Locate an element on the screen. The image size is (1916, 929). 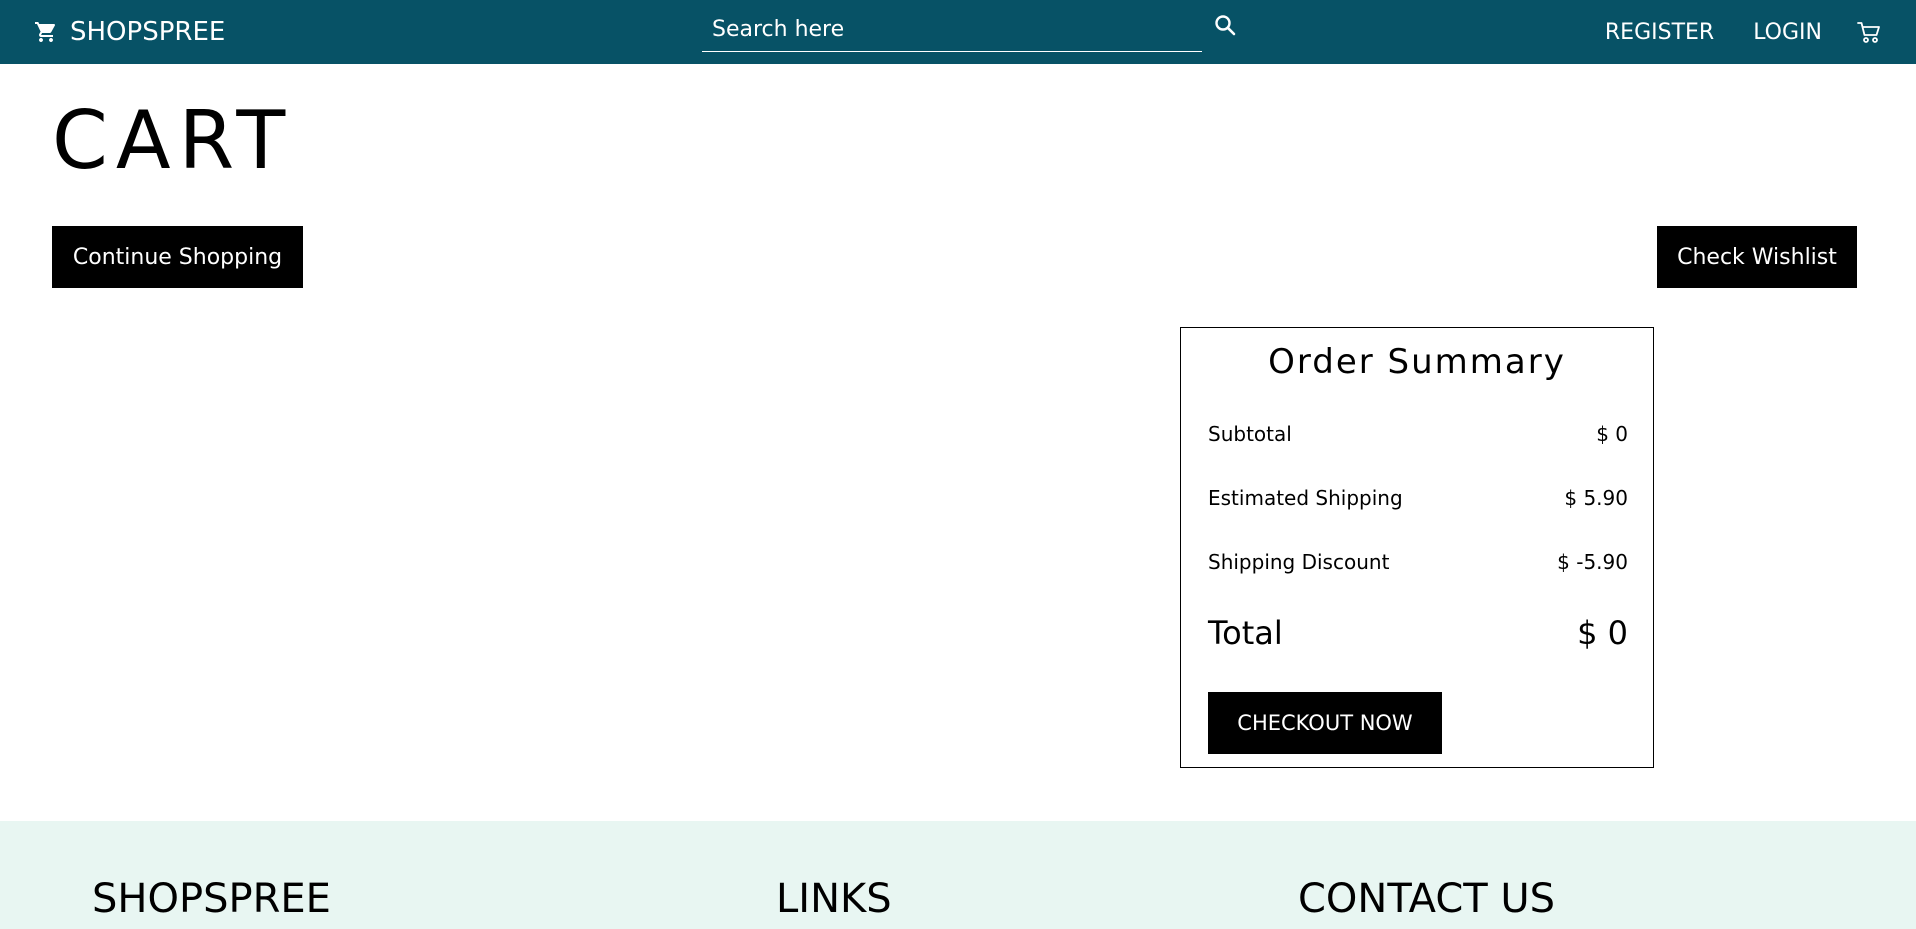
footer-brand-heading: SHOPSPREE is located at coordinates (211, 899).